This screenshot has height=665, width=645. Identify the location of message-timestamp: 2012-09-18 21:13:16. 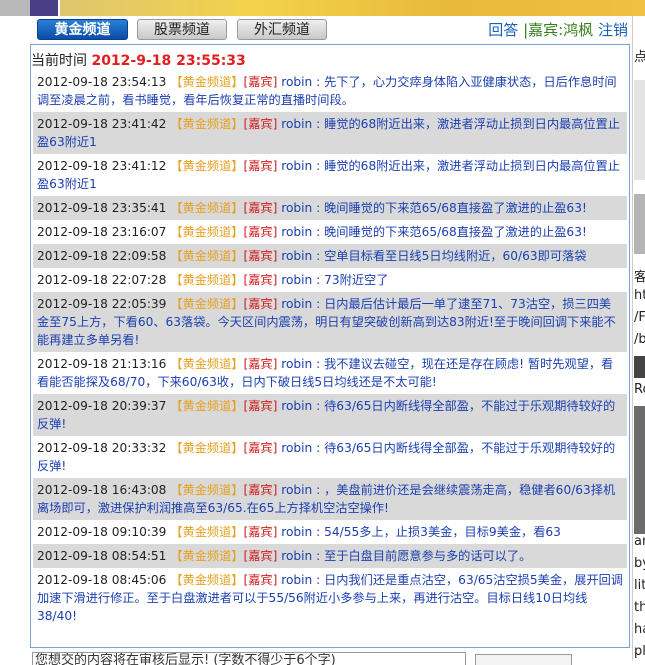
(102, 364).